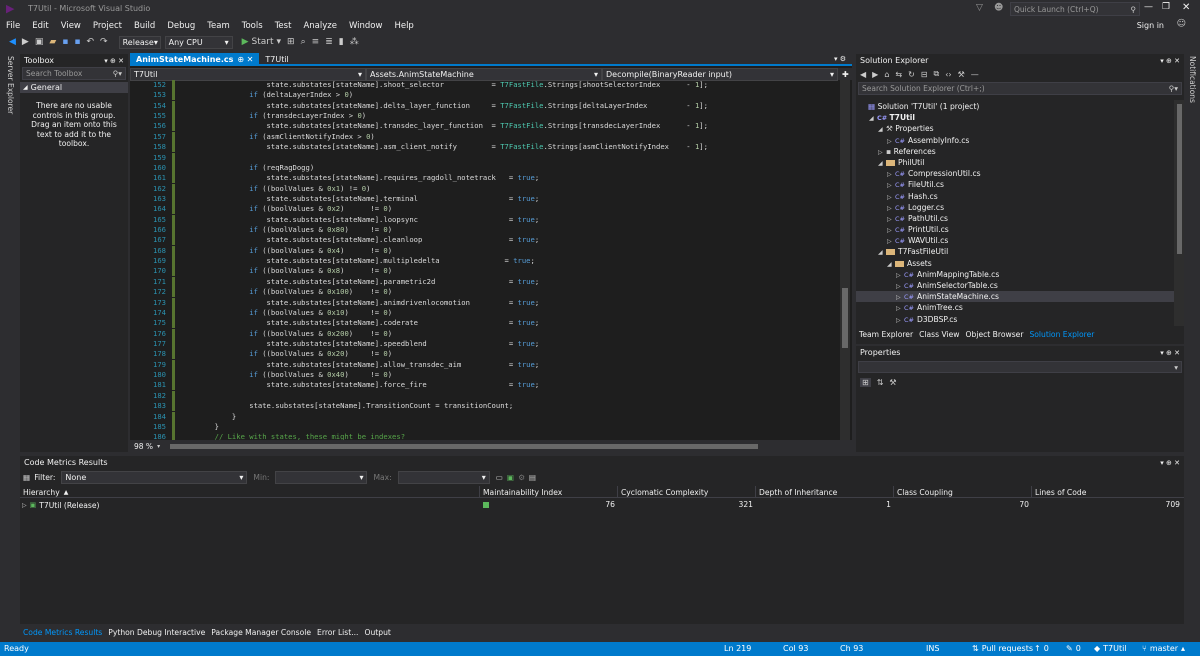  I want to click on code-line: 180 if ((boolValues & 0x40) != 0), so click(485, 375).